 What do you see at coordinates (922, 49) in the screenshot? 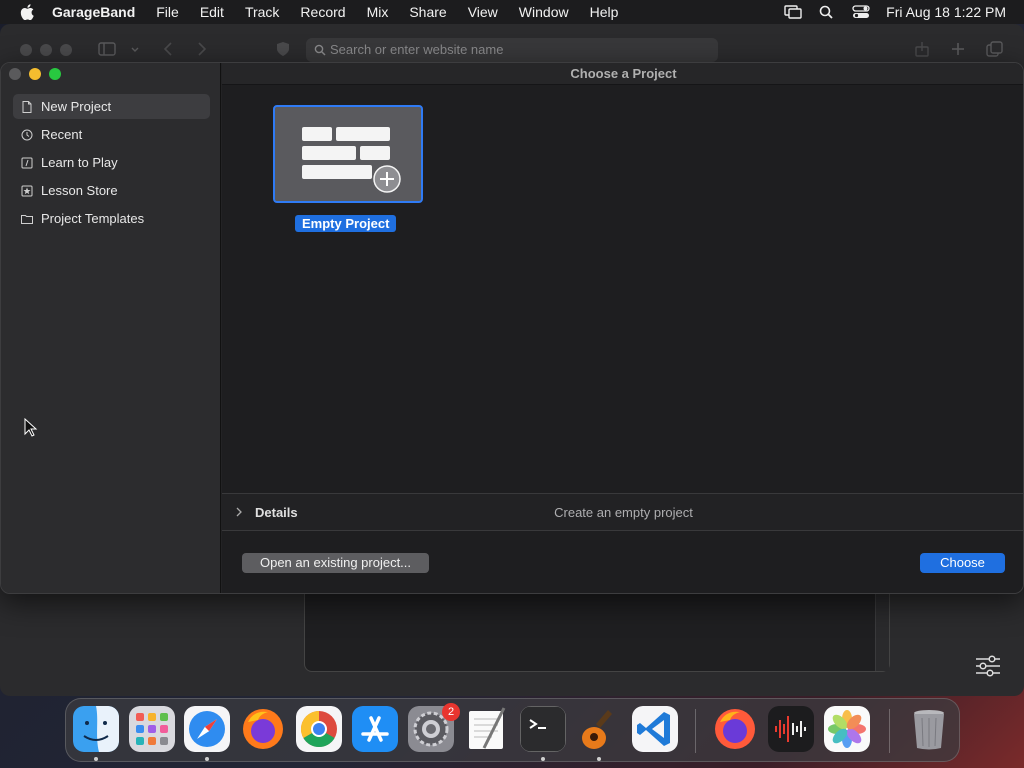
I see `share-icon` at bounding box center [922, 49].